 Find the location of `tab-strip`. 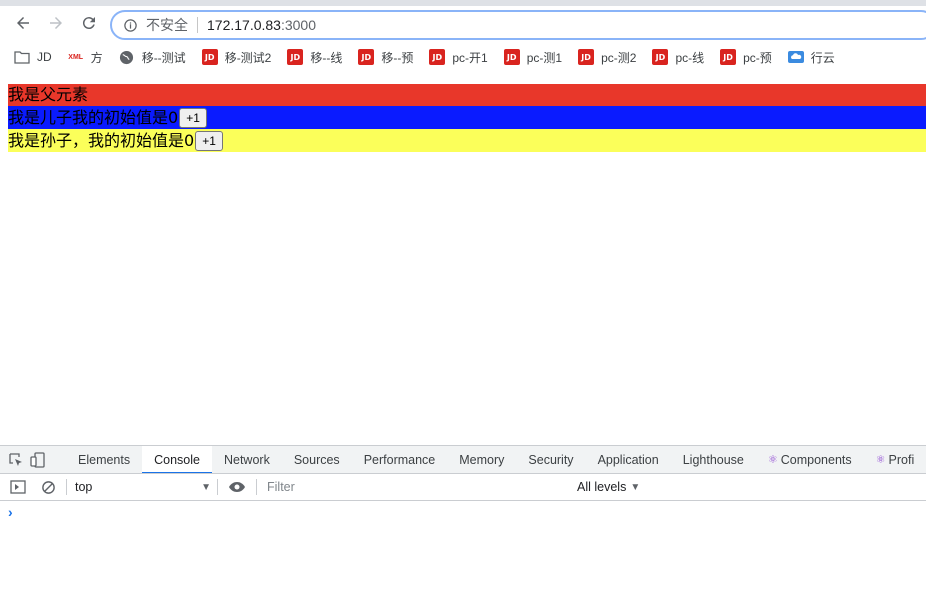

tab-strip is located at coordinates (463, 3).